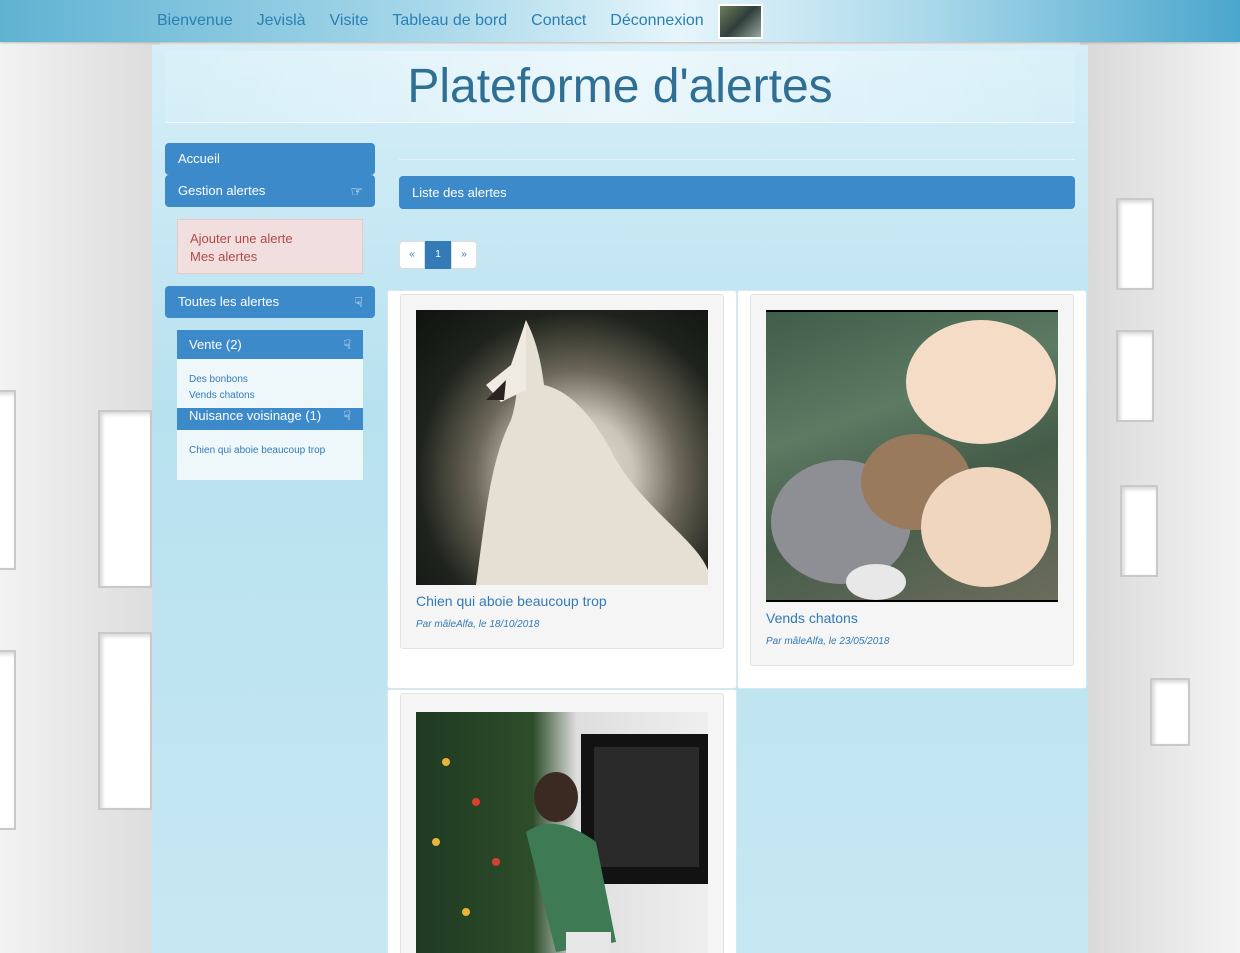 Image resolution: width=1240 pixels, height=953 pixels. What do you see at coordinates (656, 21) in the screenshot?
I see `nav-deconnexion: Déconnexion` at bounding box center [656, 21].